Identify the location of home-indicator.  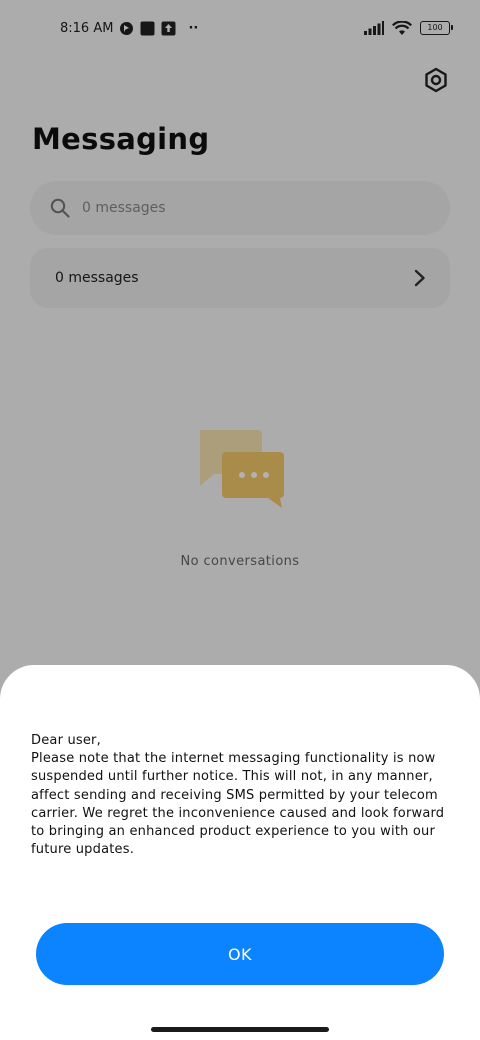
(240, 1029).